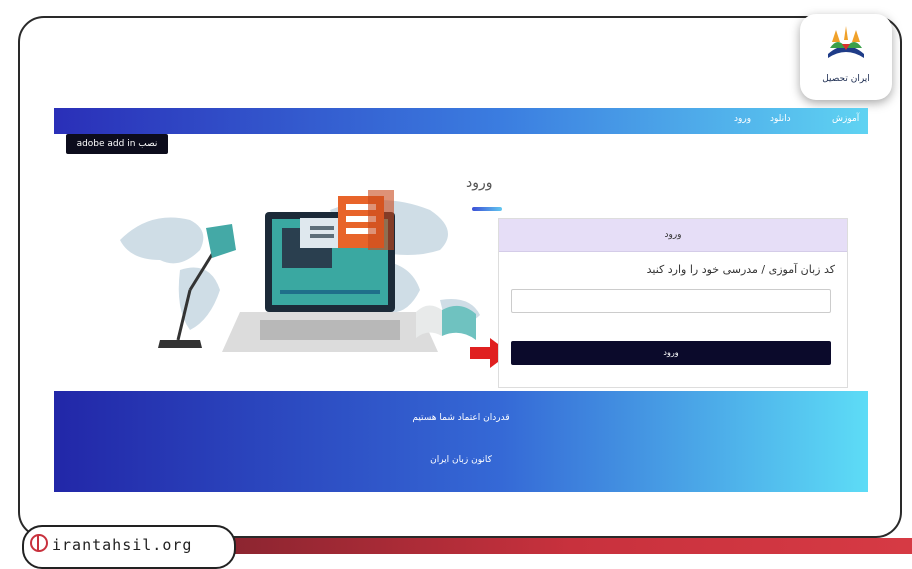 The image size is (912, 569). What do you see at coordinates (366, 220) in the screenshot?
I see `slides-icon` at bounding box center [366, 220].